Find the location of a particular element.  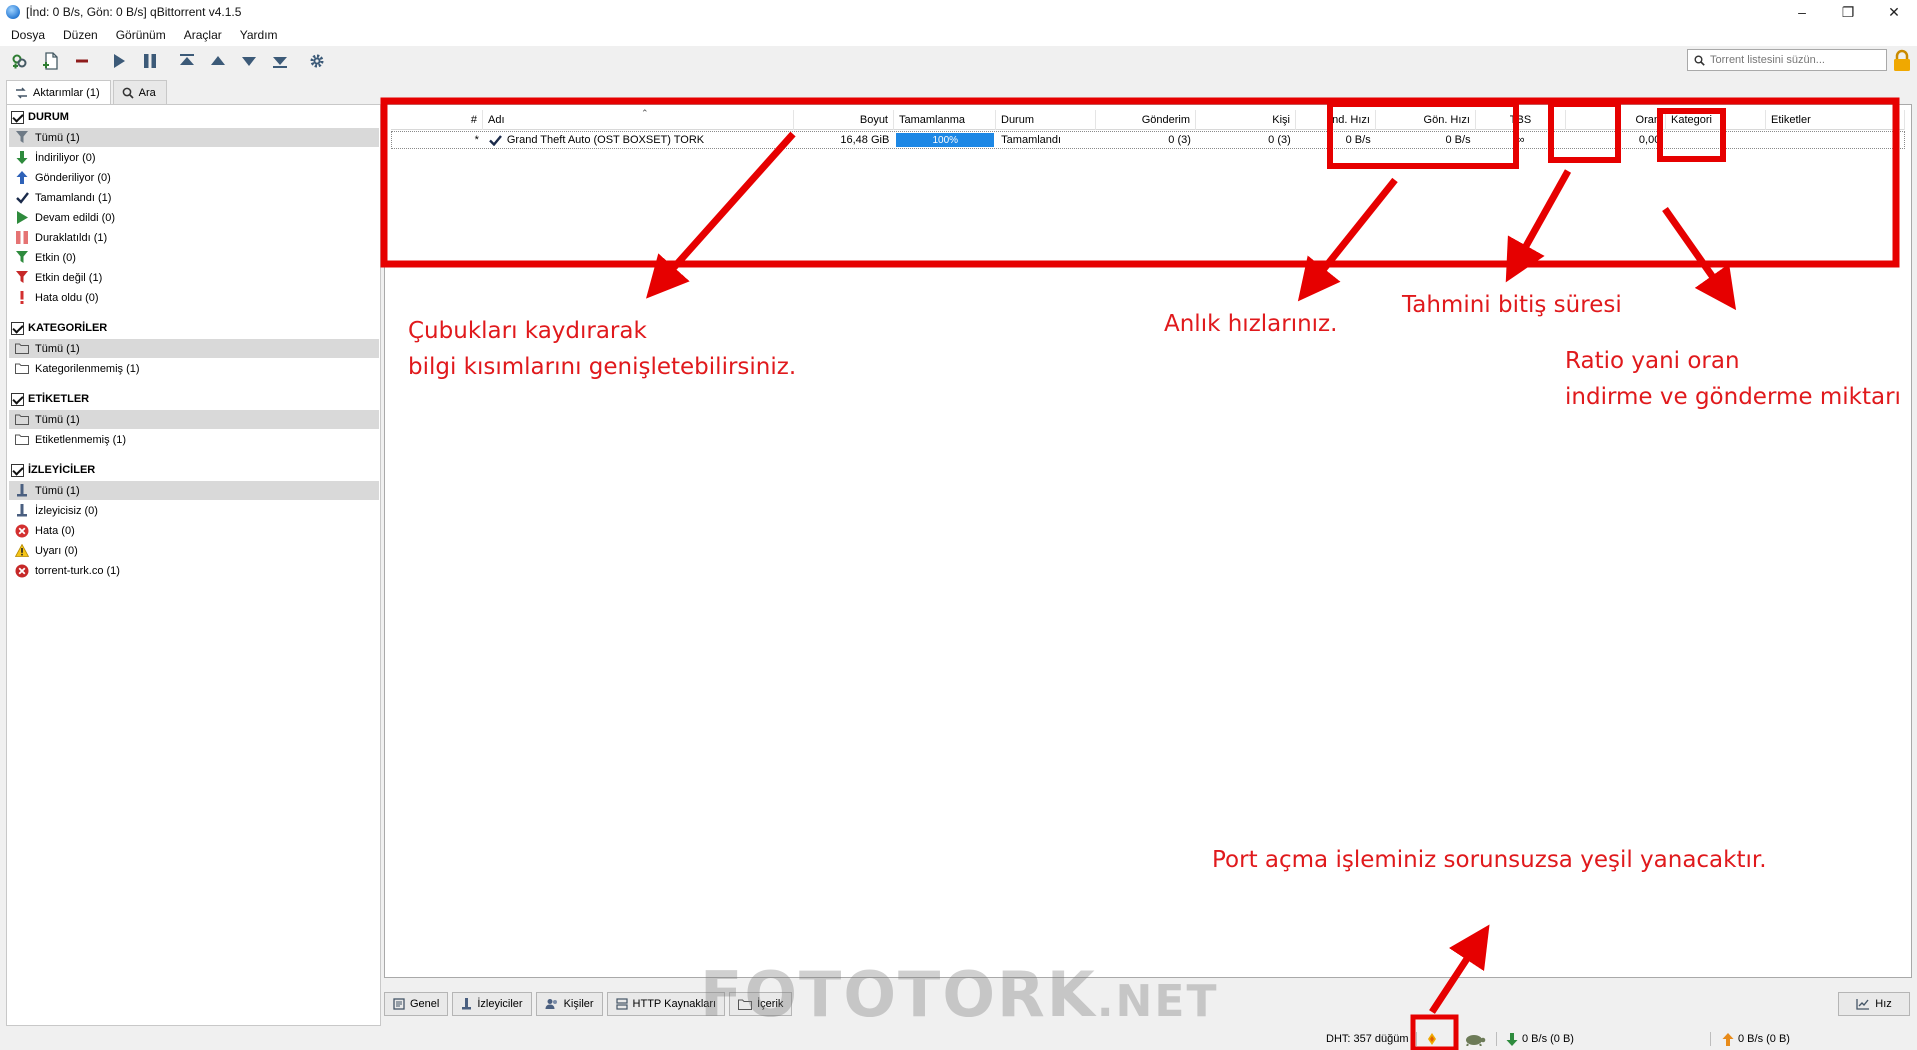

tags-section-header: ETİKETLER is located at coordinates (50, 399).